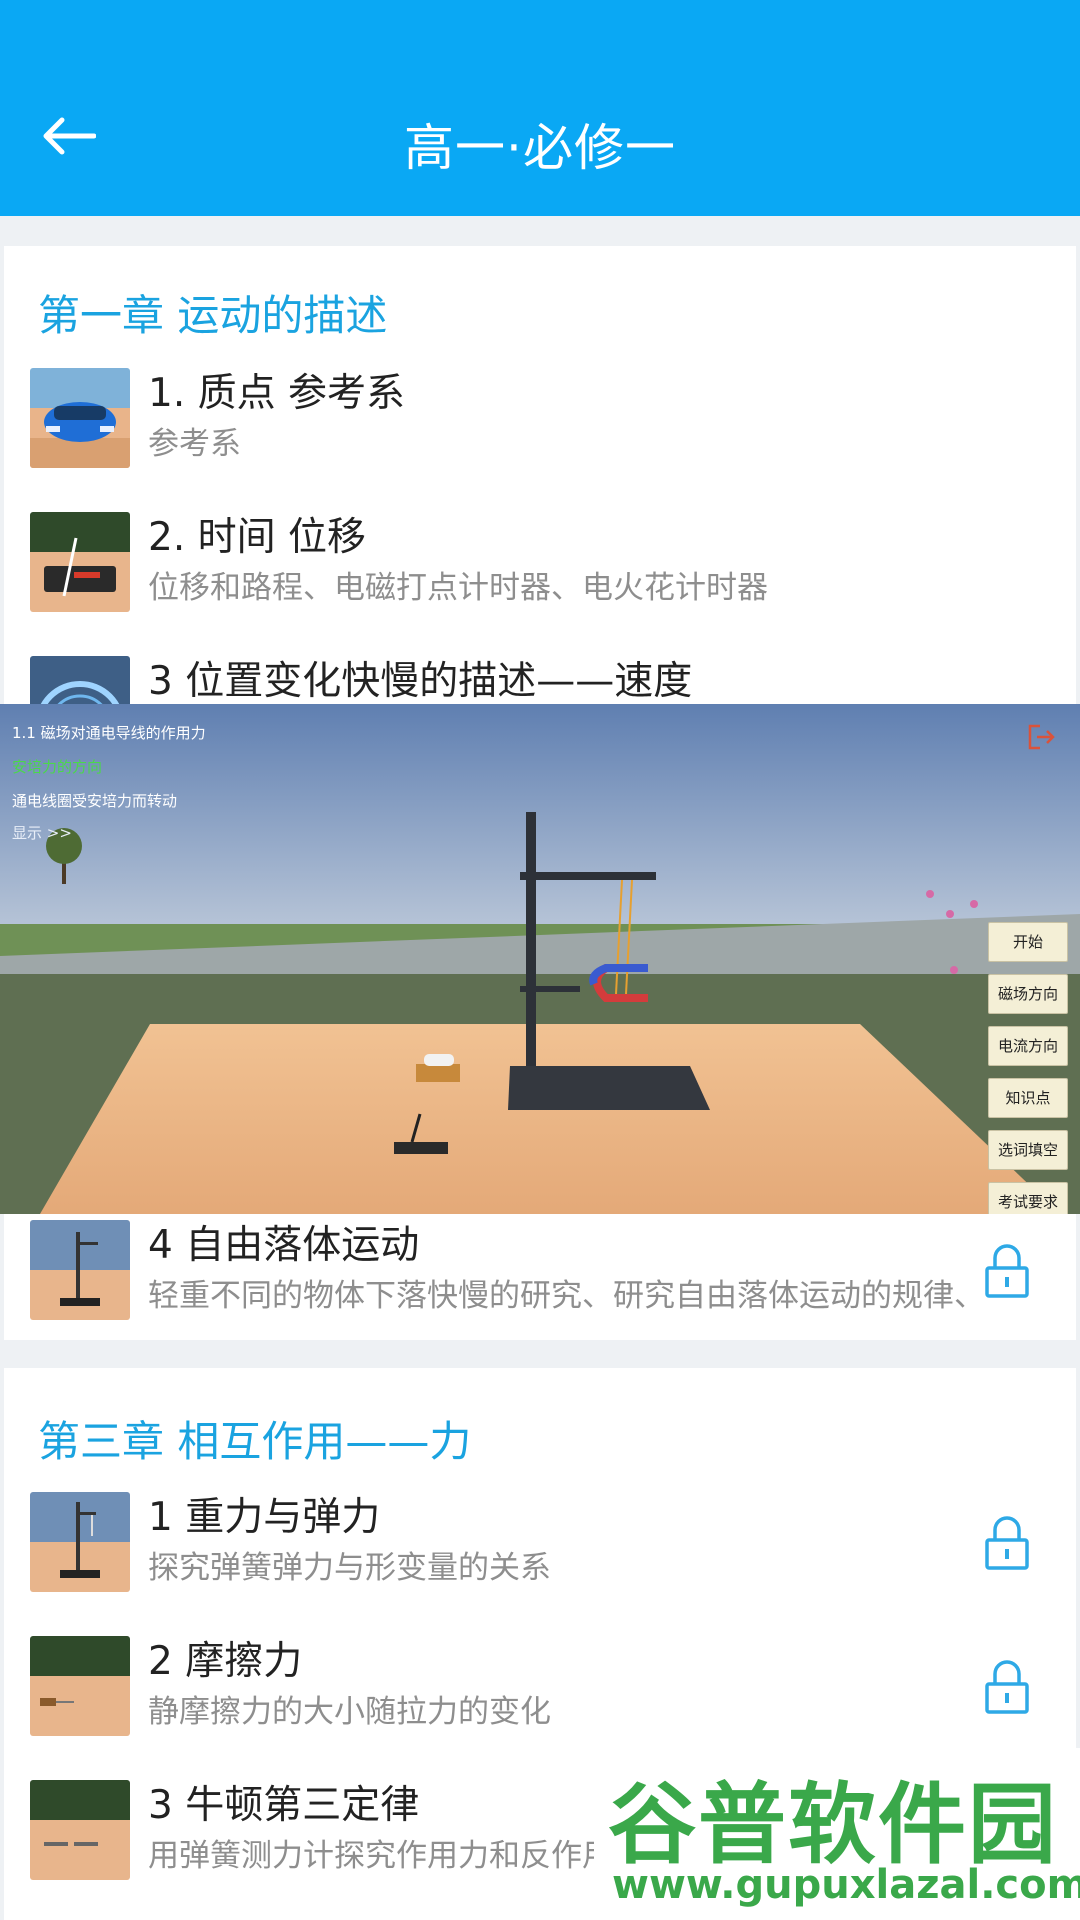  Describe the element at coordinates (109, 733) in the screenshot. I see `scene-lesson-title: 1.1 磁场对通电导线的作用力` at that location.